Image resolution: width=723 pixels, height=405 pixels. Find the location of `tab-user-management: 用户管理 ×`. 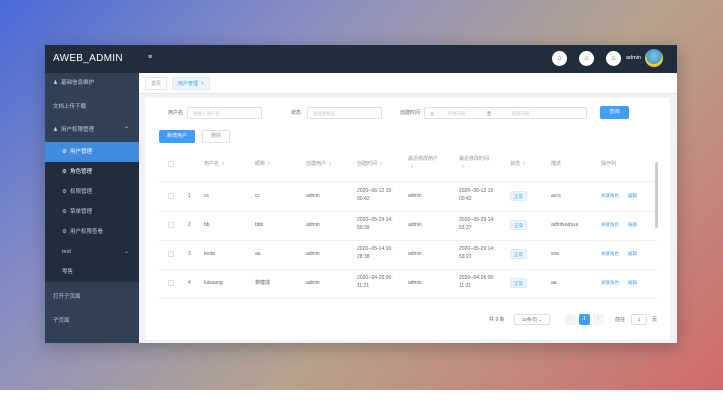

tab-user-management: 用户管理 × is located at coordinates (191, 83).